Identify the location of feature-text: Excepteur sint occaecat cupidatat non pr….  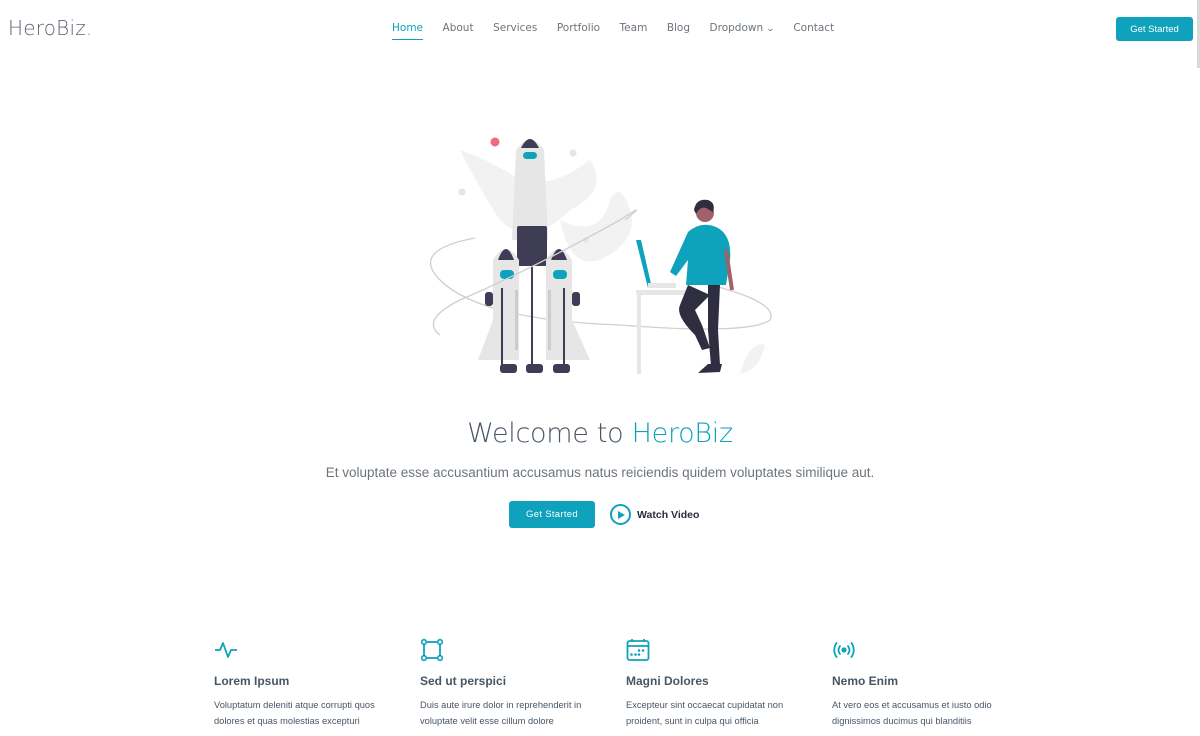
(705, 713).